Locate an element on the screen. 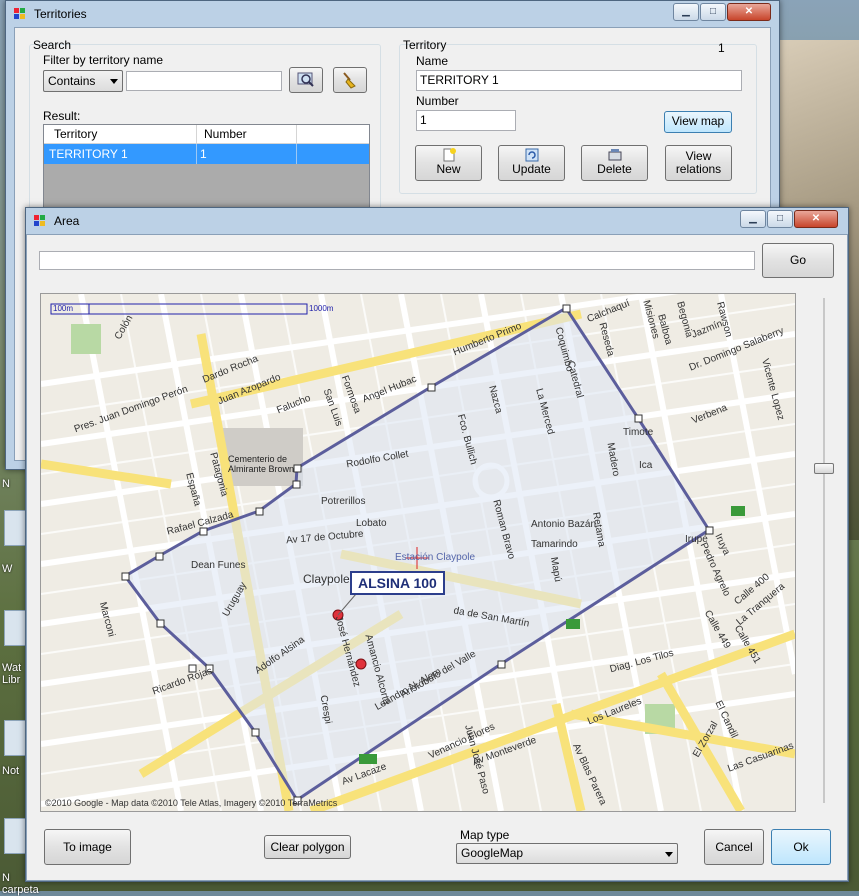  map-type-select: GoogleMap is located at coordinates (567, 853).